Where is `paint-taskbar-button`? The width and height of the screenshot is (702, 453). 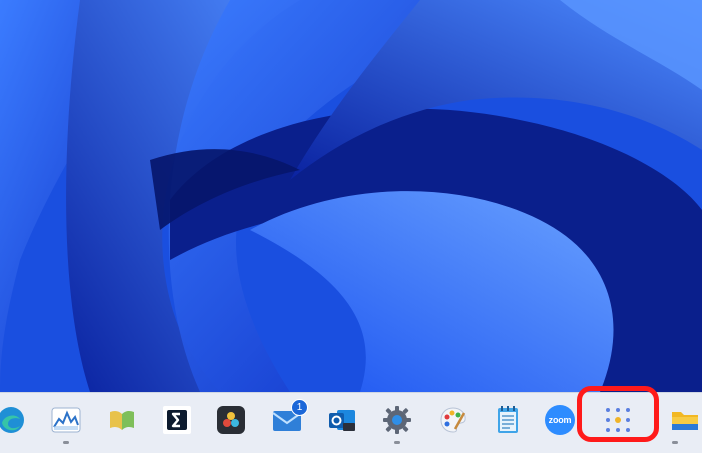
paint-taskbar-button is located at coordinates (453, 420).